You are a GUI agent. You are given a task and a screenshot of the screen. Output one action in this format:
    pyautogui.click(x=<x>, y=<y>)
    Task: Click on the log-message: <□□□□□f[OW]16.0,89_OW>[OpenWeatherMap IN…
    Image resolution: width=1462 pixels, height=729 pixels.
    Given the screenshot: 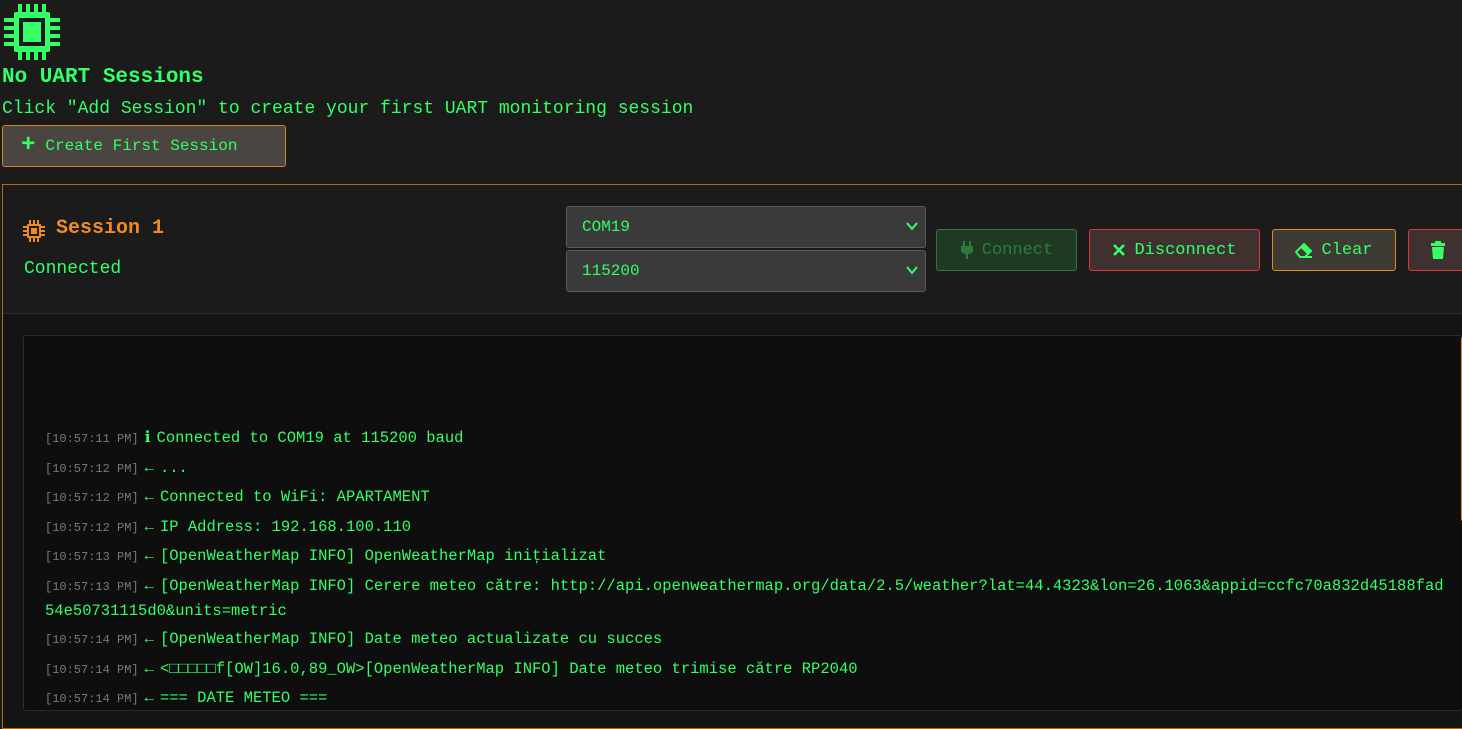 What is the action you would take?
    pyautogui.click(x=508, y=668)
    